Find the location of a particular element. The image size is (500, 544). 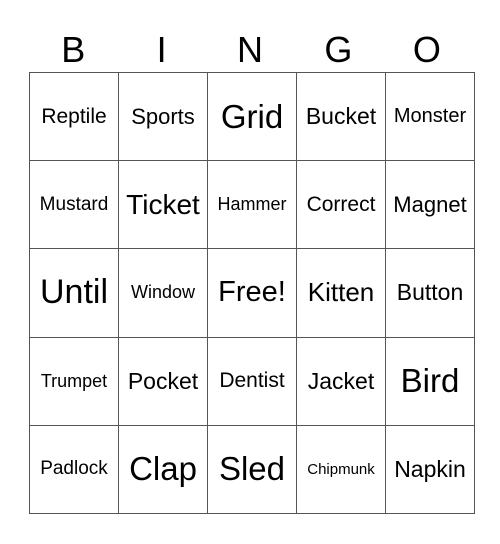

header-letter-n: N is located at coordinates (250, 49).